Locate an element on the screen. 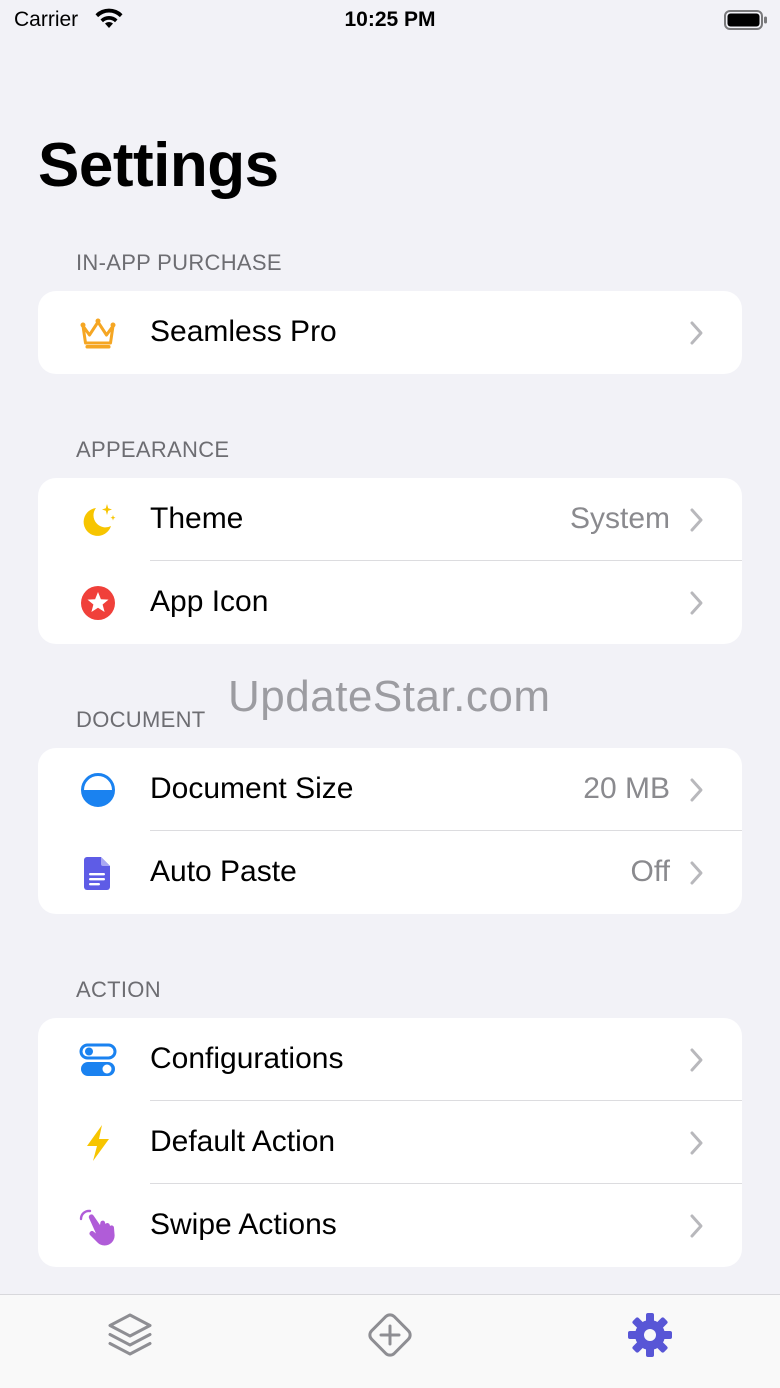 This screenshot has width=780, height=1388. clock: 10:25 PM is located at coordinates (390, 19).